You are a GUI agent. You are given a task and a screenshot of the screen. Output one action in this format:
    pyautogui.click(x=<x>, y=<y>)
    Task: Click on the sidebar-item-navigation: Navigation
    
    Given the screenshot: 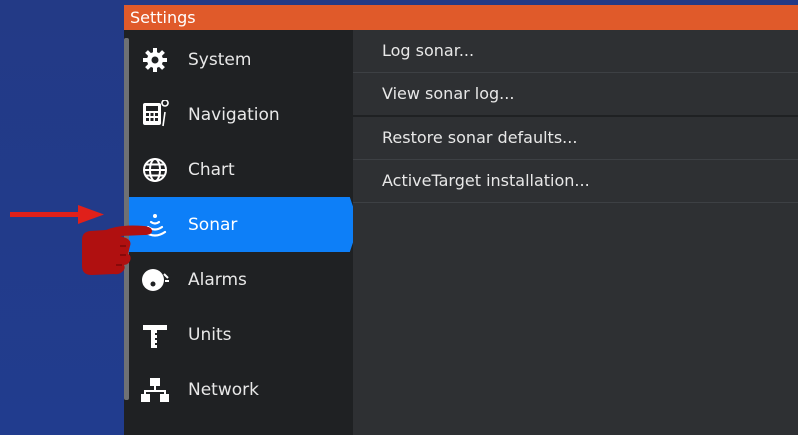 What is the action you would take?
    pyautogui.click(x=241, y=114)
    